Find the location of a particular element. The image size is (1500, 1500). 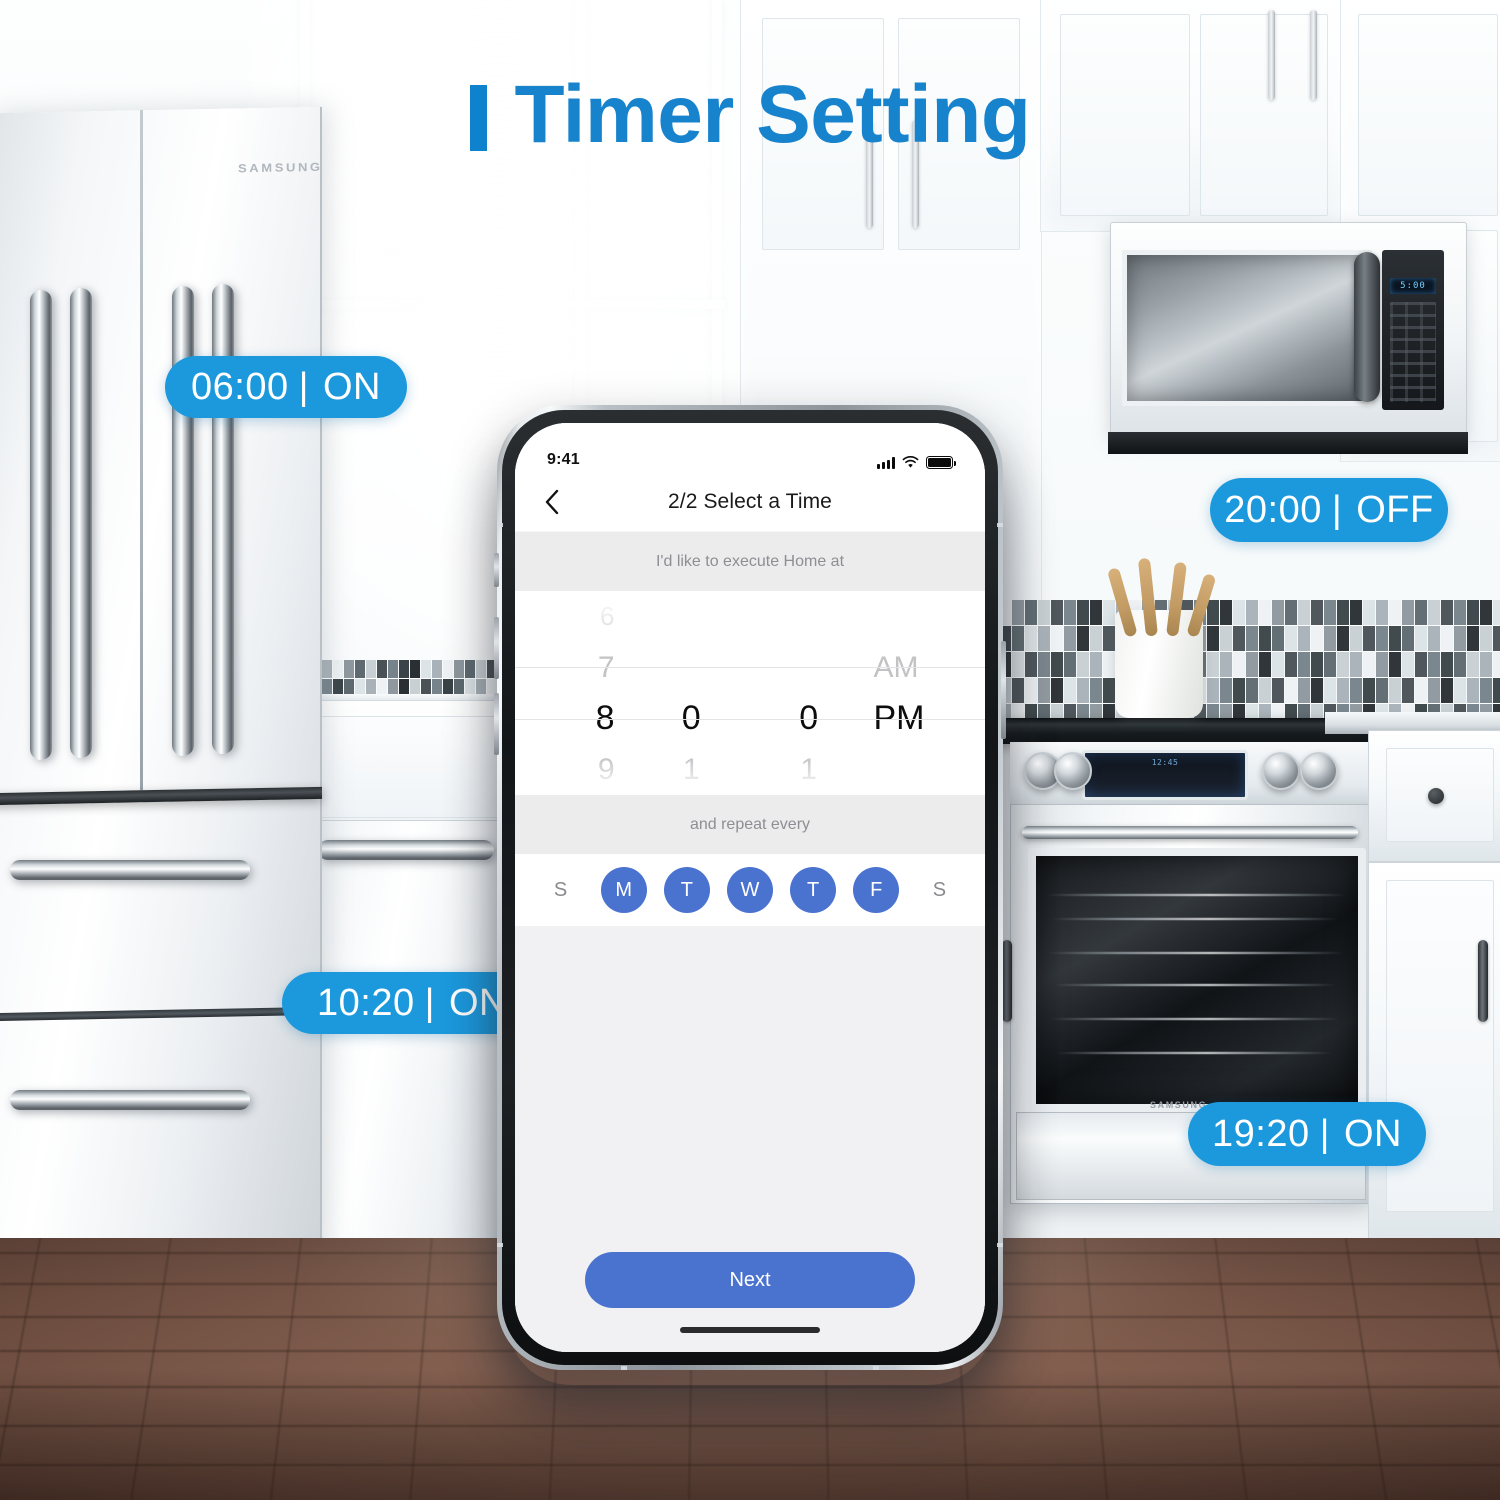

picker-selection-line-top is located at coordinates (750, 667).